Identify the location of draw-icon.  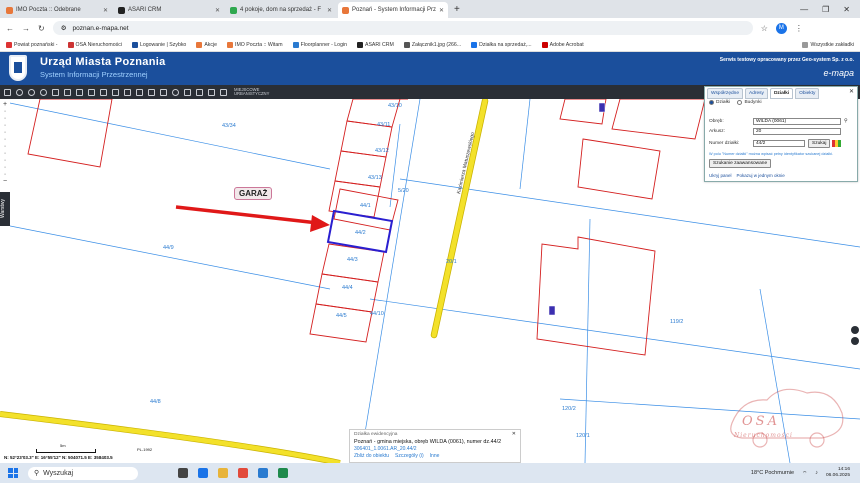
(139, 92).